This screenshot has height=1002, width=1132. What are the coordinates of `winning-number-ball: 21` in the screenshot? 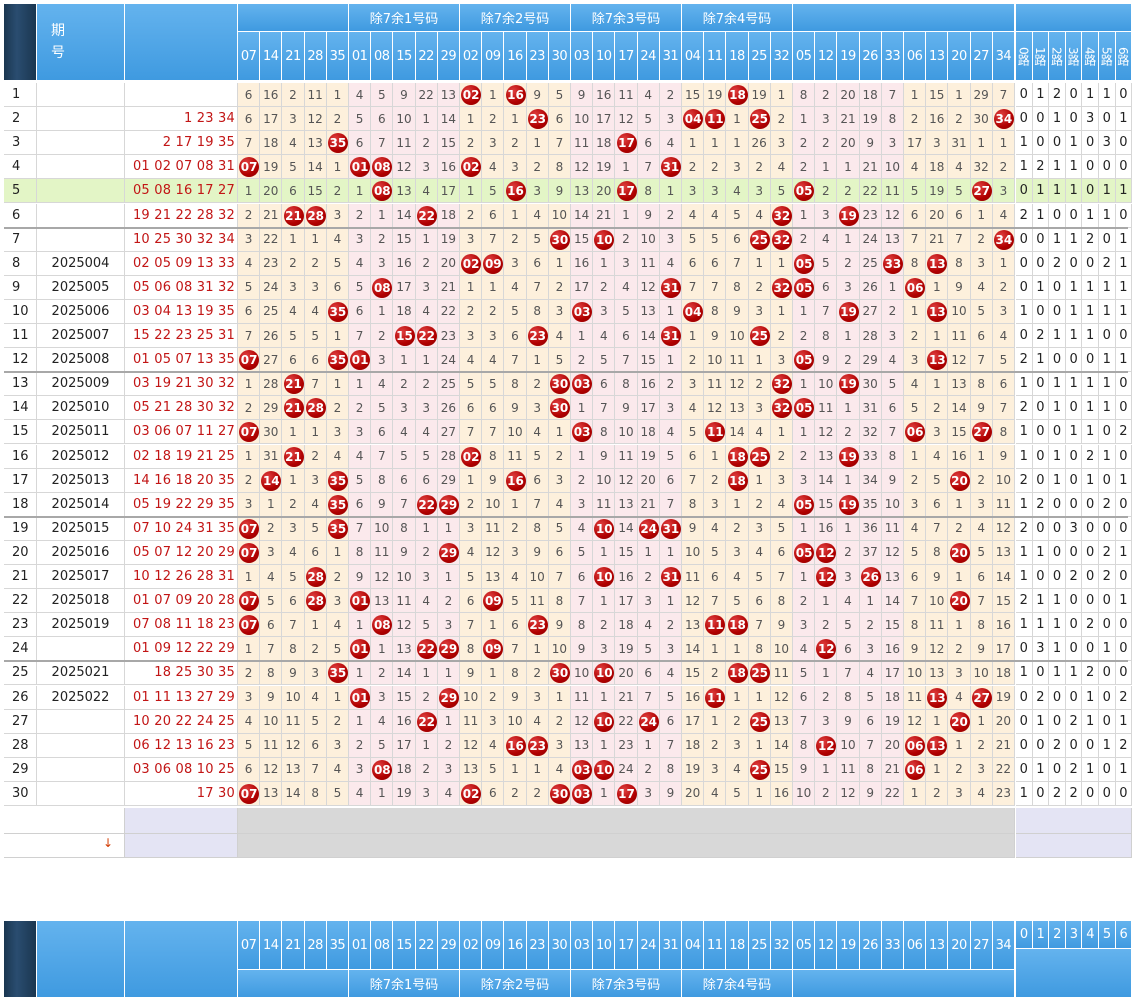 It's located at (293, 215).